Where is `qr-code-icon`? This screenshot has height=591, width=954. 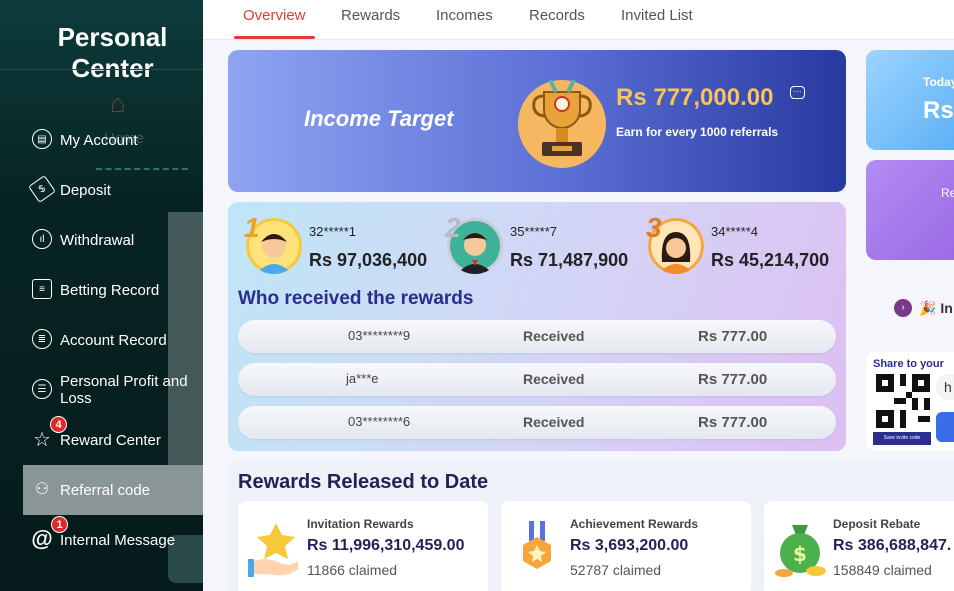 qr-code-icon is located at coordinates (903, 401).